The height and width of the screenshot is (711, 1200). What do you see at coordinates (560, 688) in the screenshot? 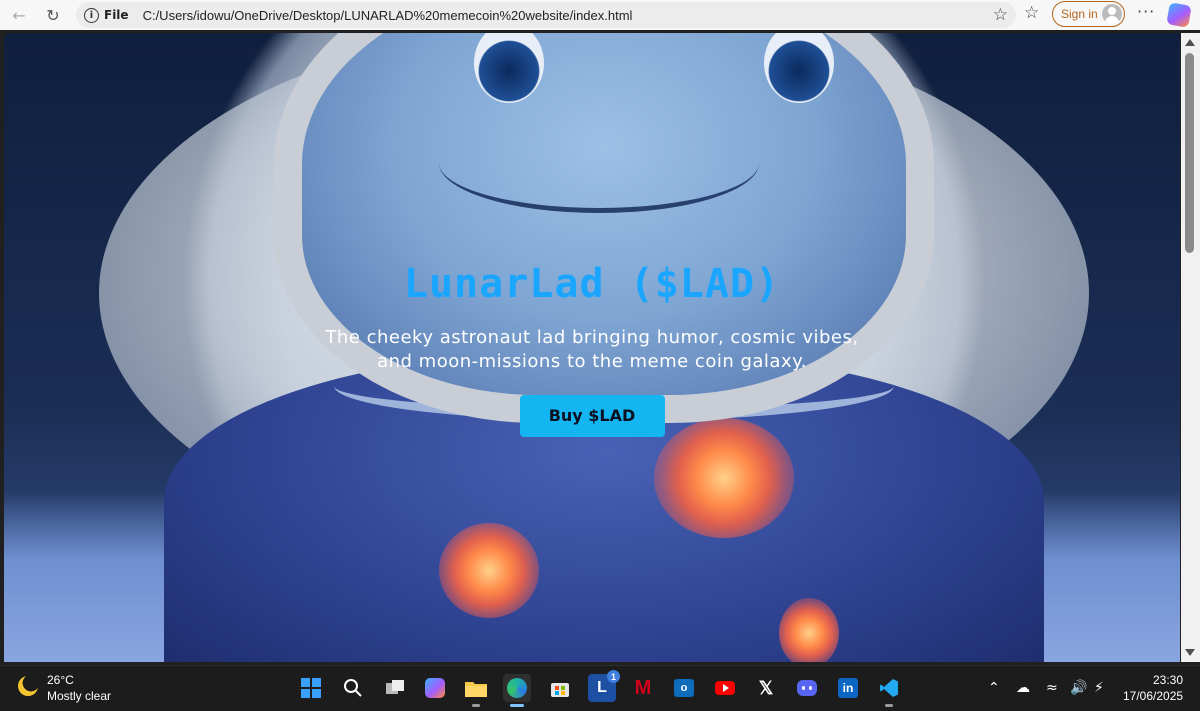
I see `microsoft-store-icon` at bounding box center [560, 688].